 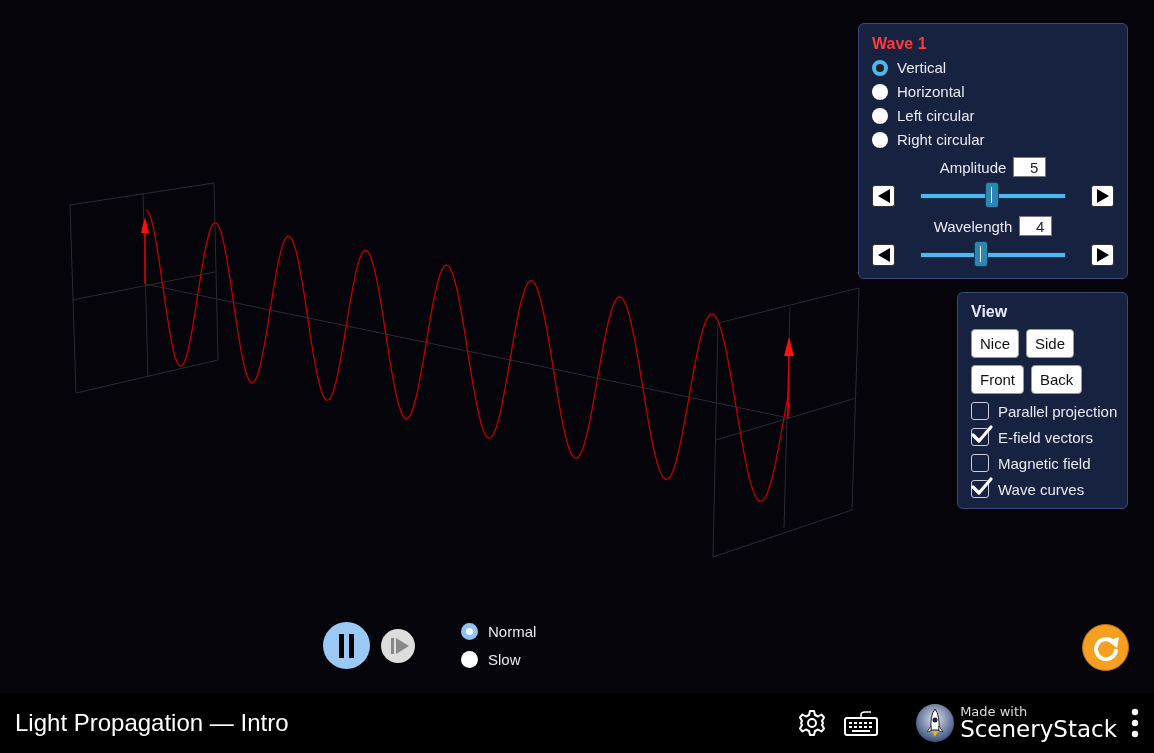 What do you see at coordinates (973, 167) in the screenshot?
I see `slider-label: Amplitude` at bounding box center [973, 167].